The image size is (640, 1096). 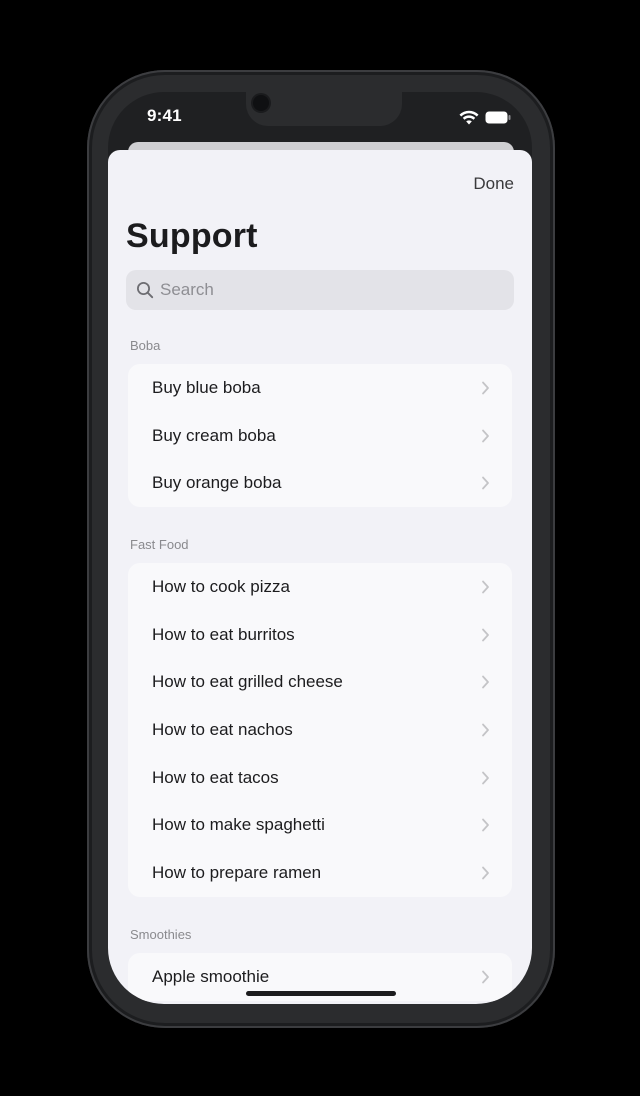 I want to click on list-item-label: Apple smoothie, so click(x=211, y=976).